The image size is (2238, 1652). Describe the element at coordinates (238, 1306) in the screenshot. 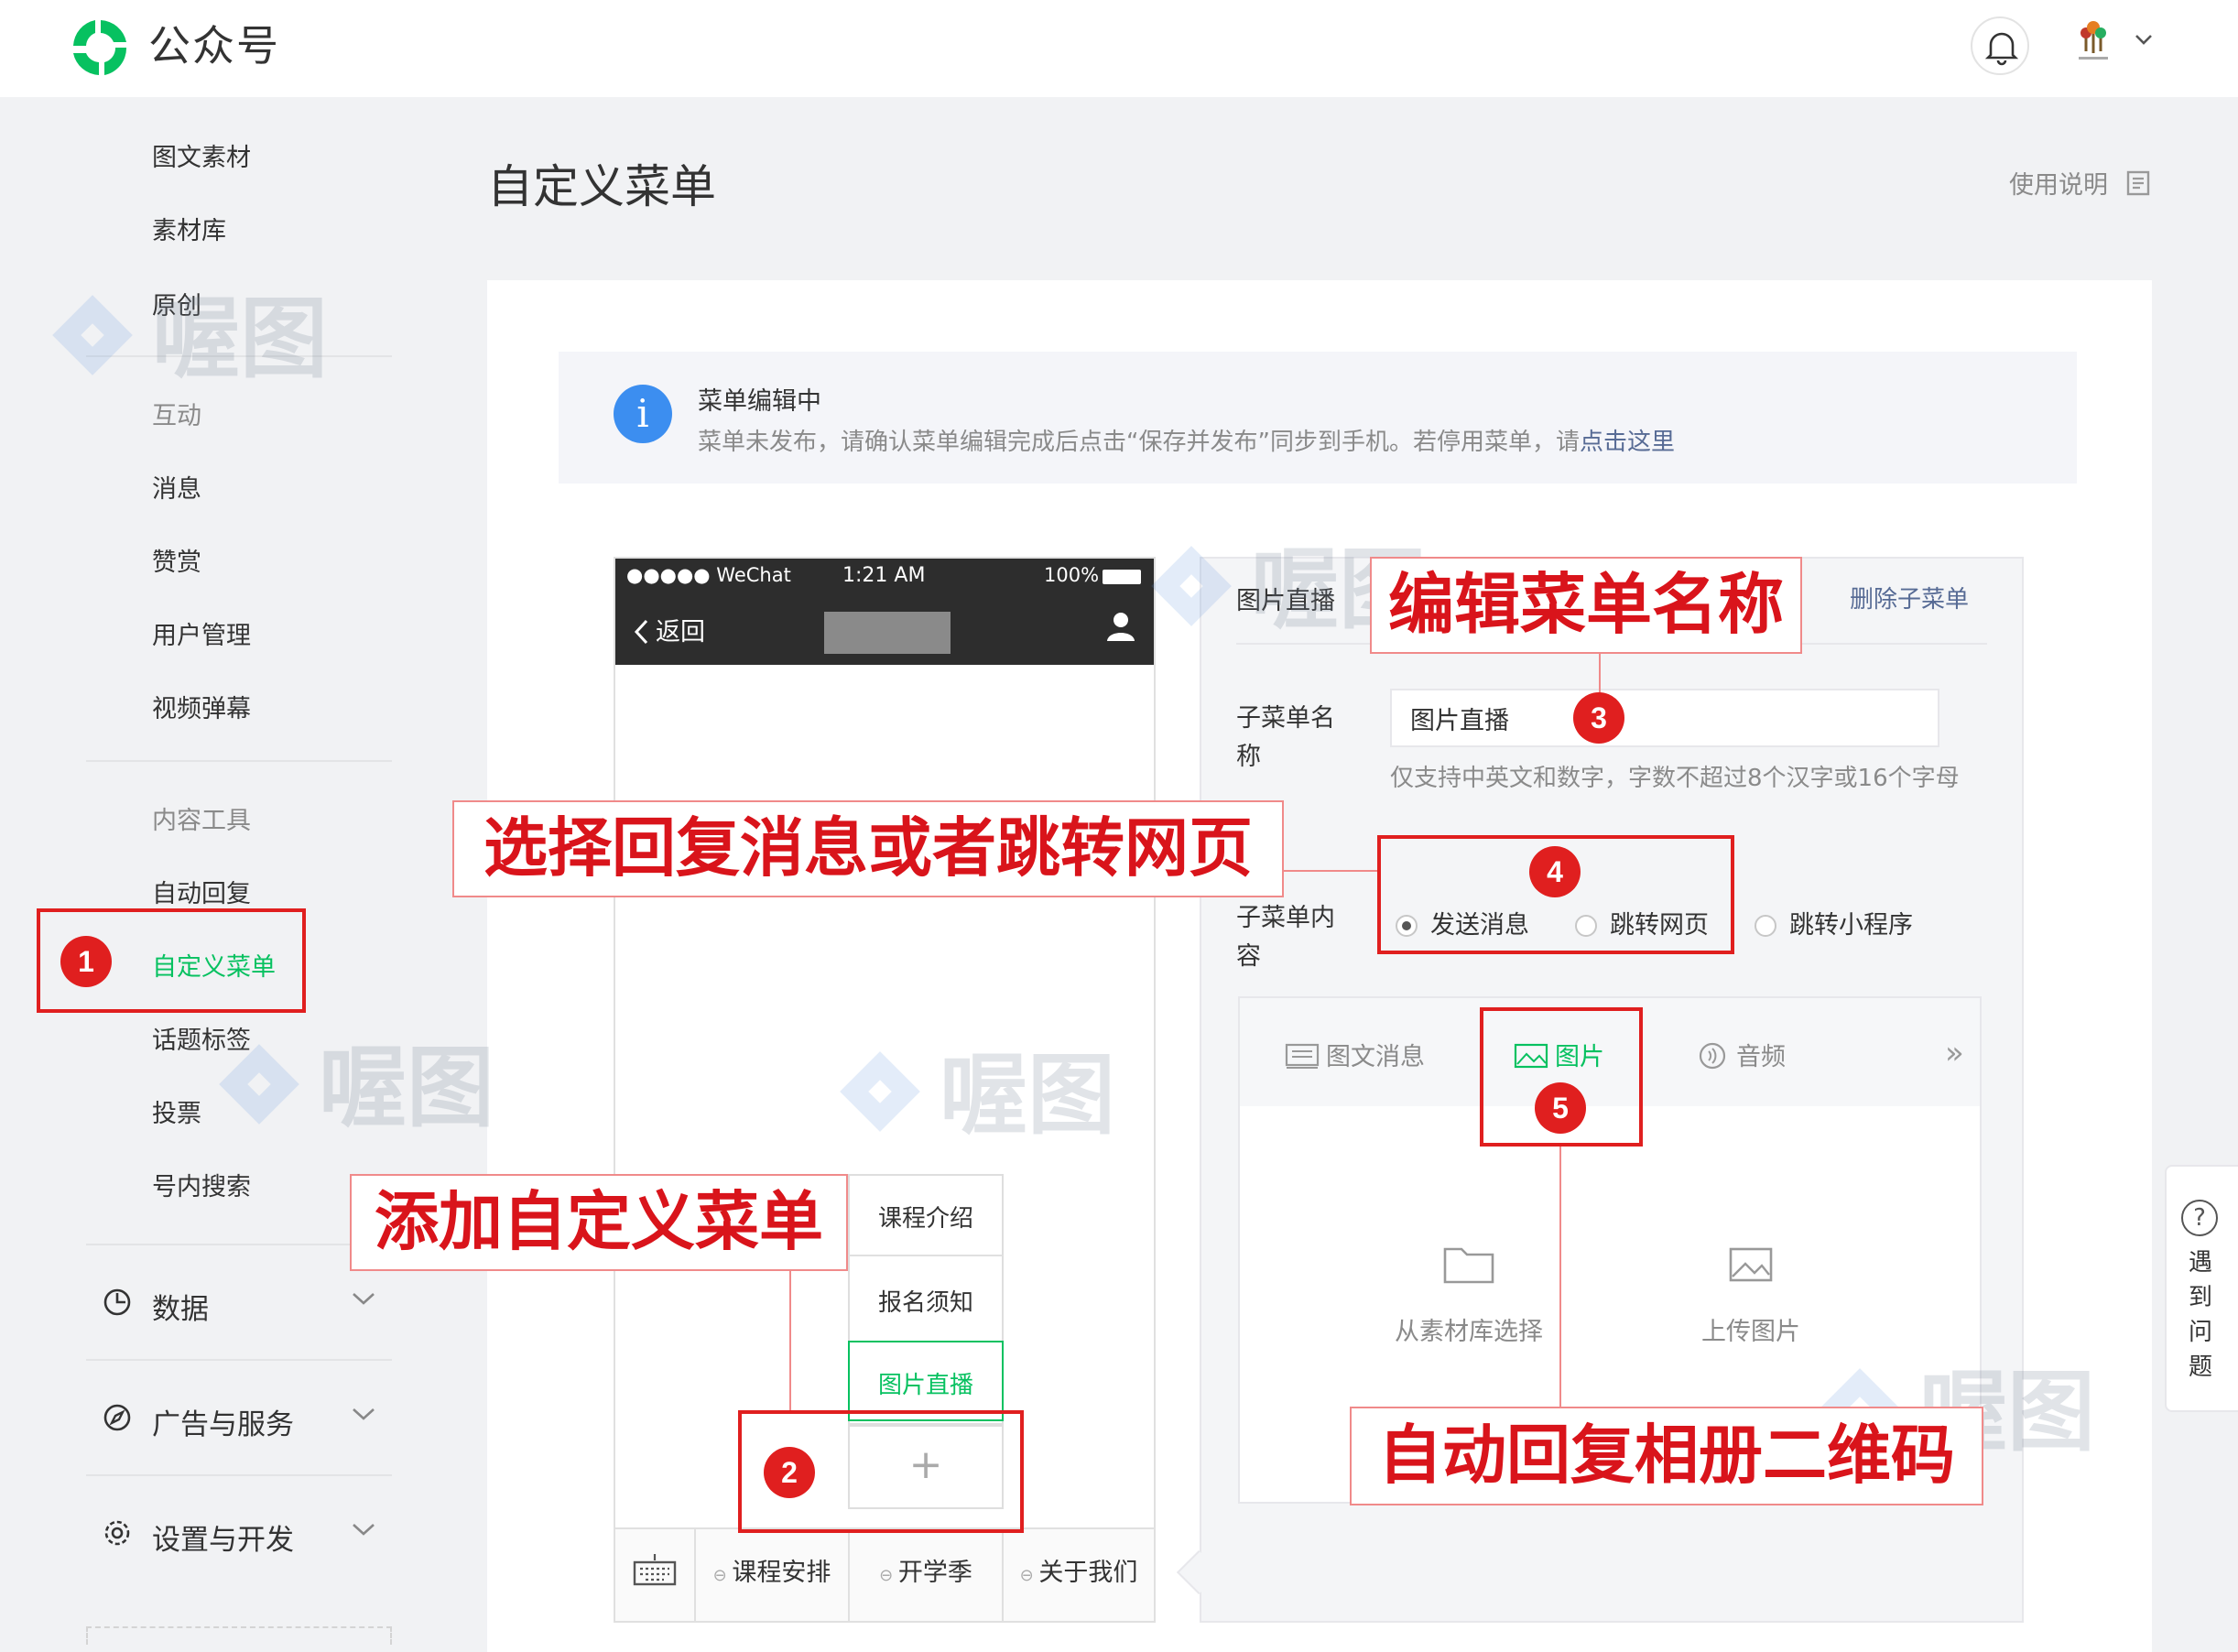

I see `sidebar-group-data: 数据` at that location.